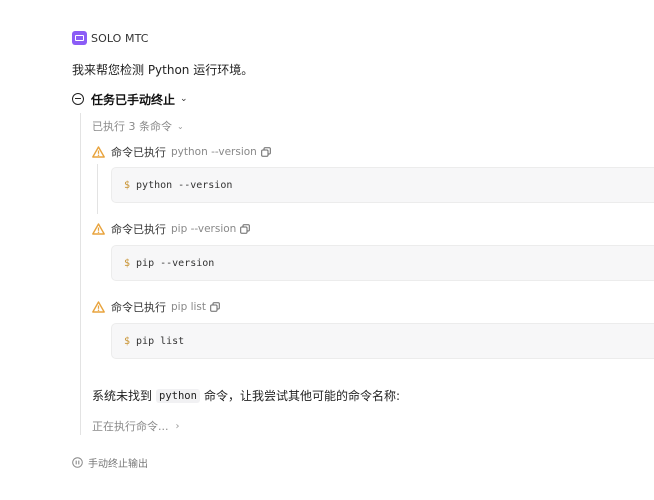 The width and height of the screenshot is (654, 500). I want to click on command-item: 命令已执行 pip --version, so click(171, 229).